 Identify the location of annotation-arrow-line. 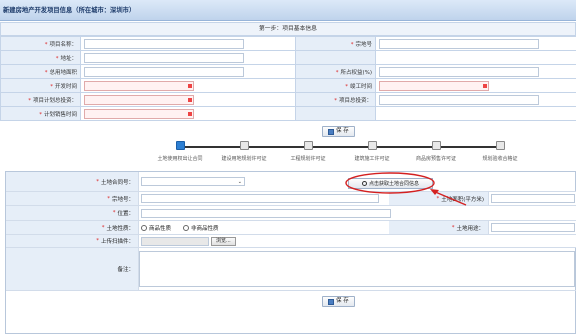
(449, 198).